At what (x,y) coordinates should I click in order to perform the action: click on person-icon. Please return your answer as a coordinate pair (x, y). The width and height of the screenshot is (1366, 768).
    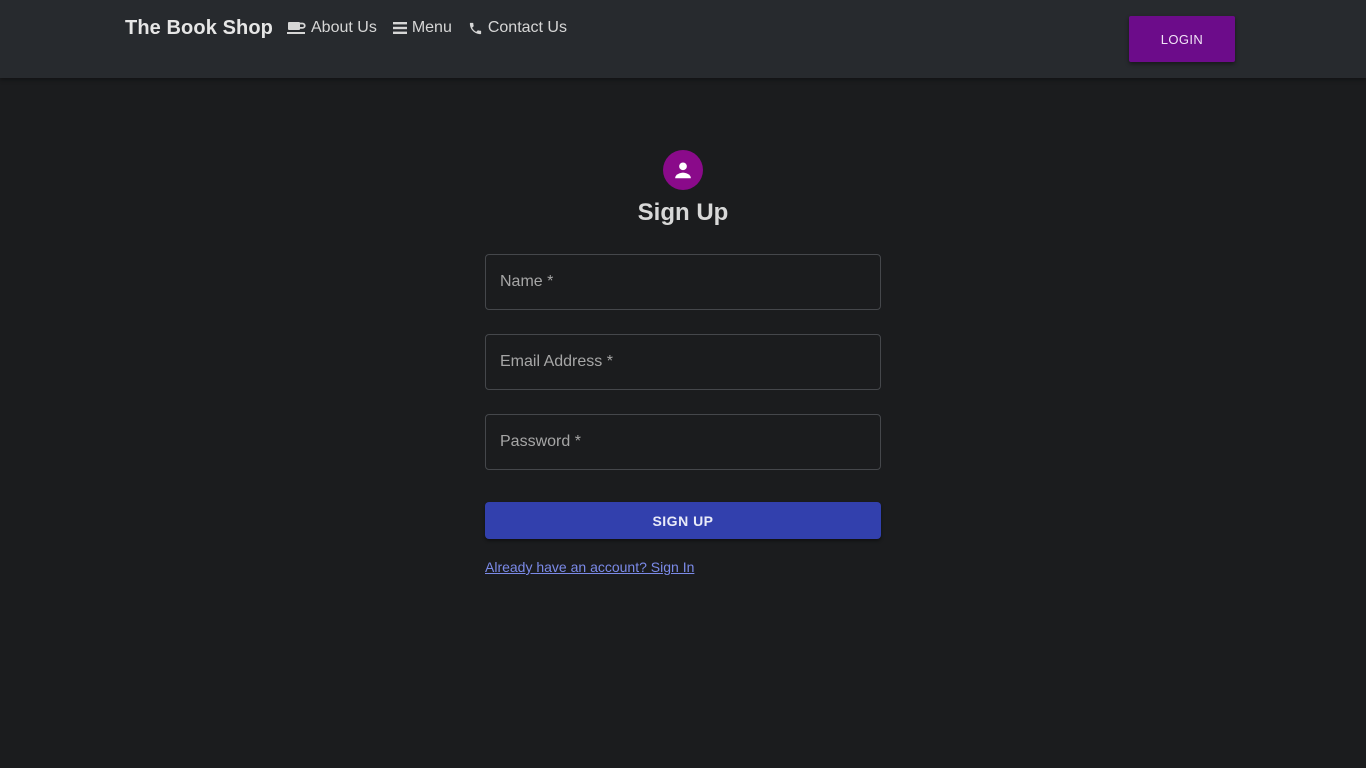
    Looking at the image, I should click on (683, 170).